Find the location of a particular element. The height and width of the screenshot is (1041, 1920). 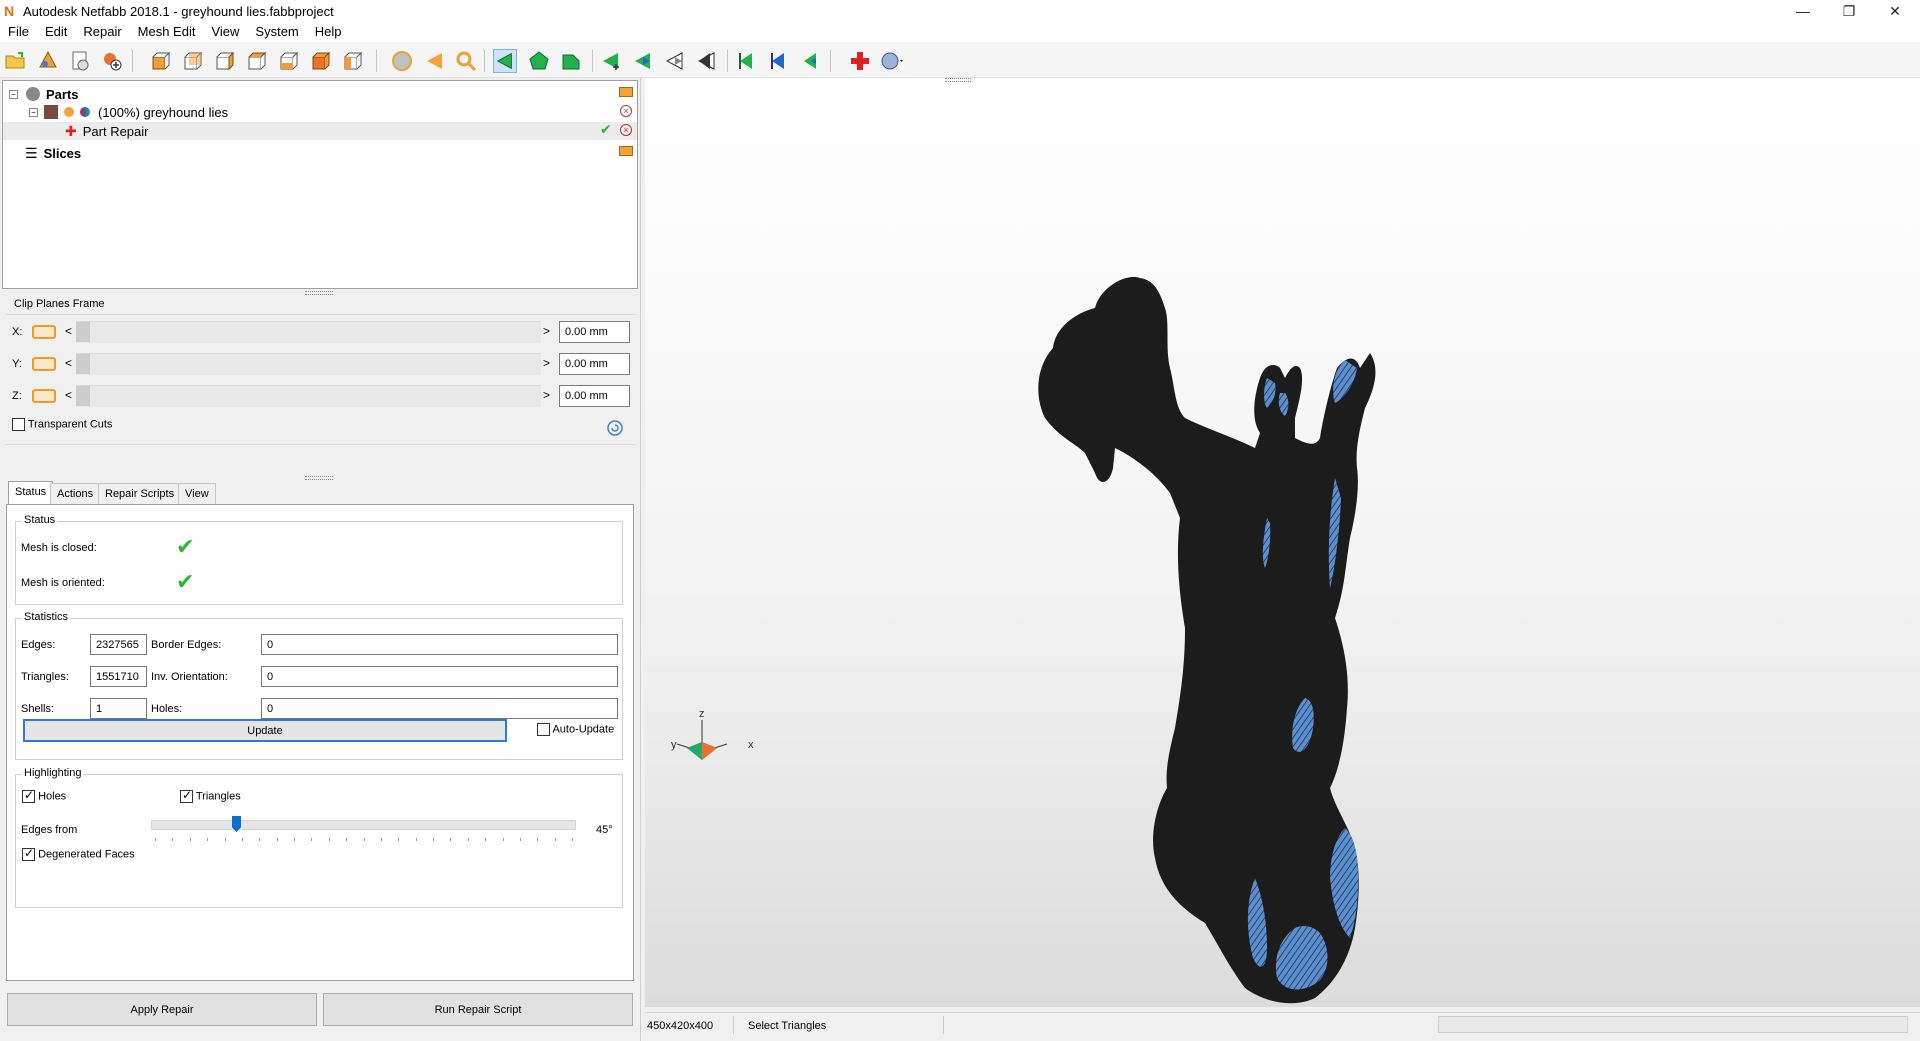

tree-row-parts: − Parts is located at coordinates (44, 94).